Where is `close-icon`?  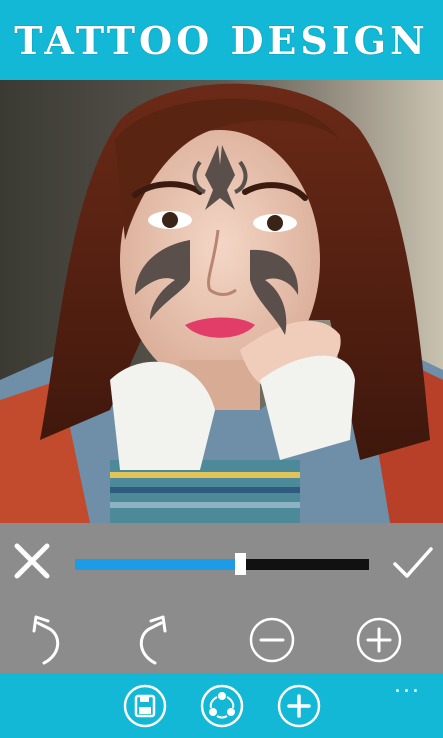
close-icon is located at coordinates (32, 561).